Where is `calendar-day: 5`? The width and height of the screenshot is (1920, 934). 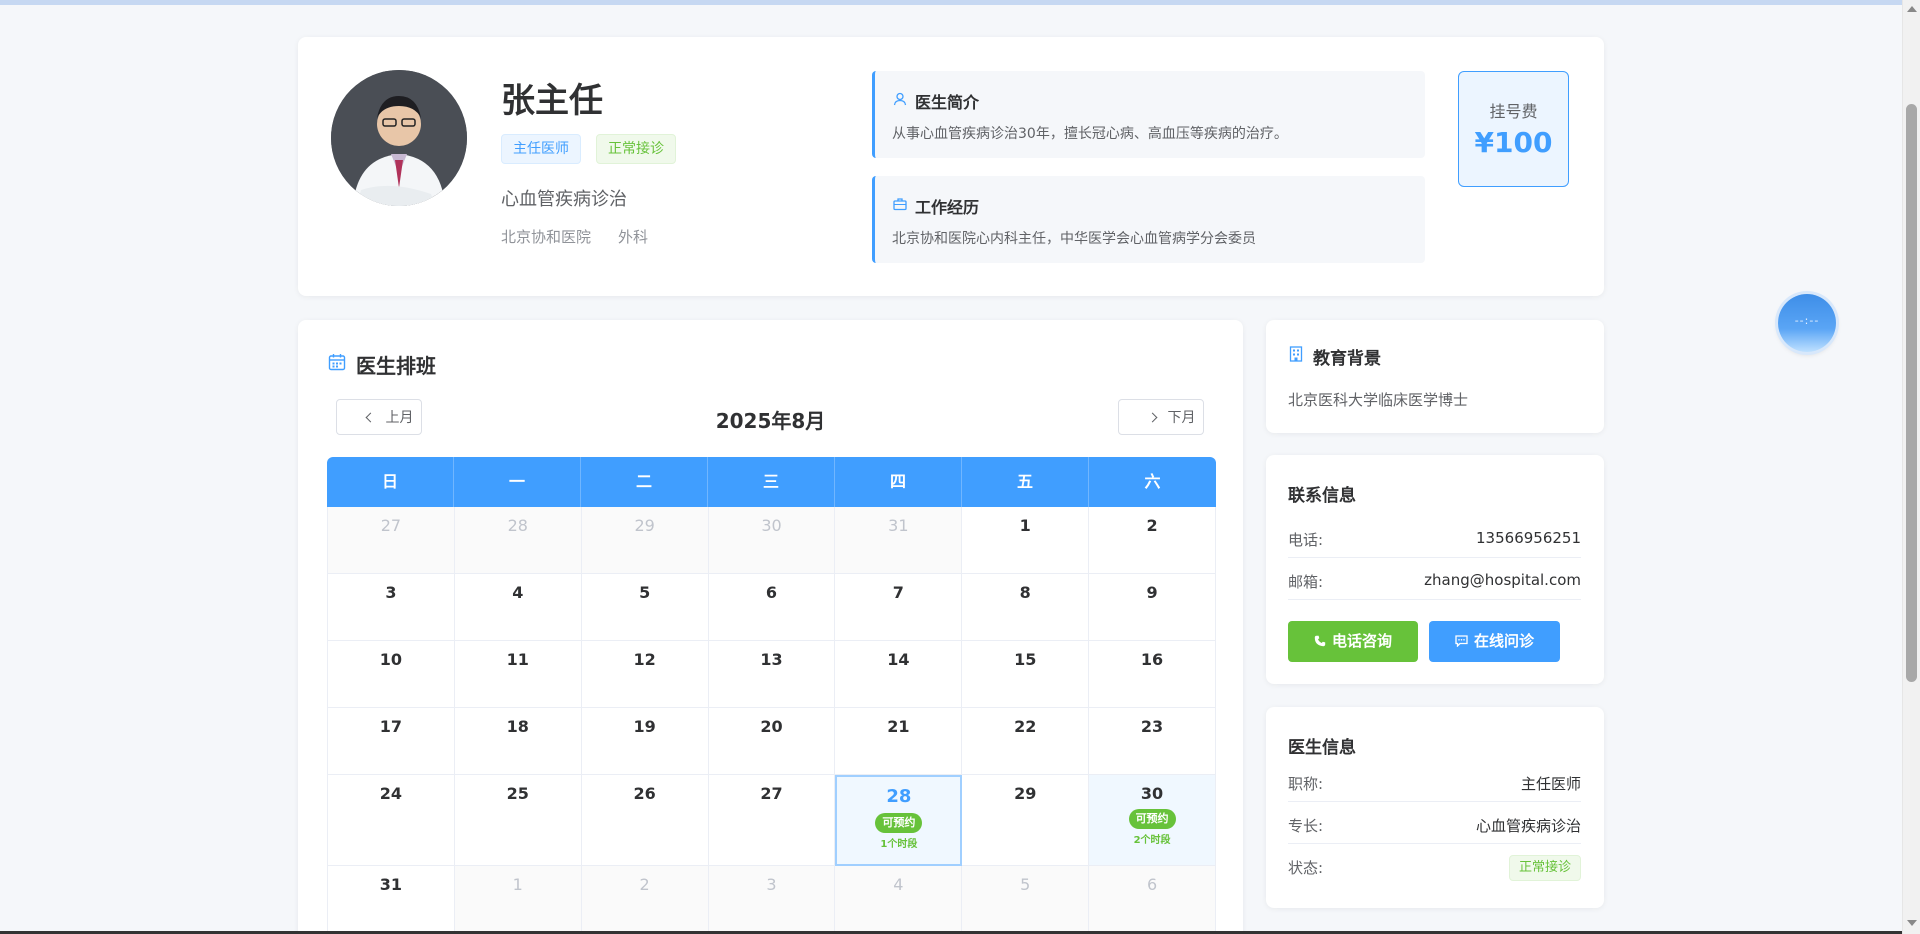 calendar-day: 5 is located at coordinates (1026, 900).